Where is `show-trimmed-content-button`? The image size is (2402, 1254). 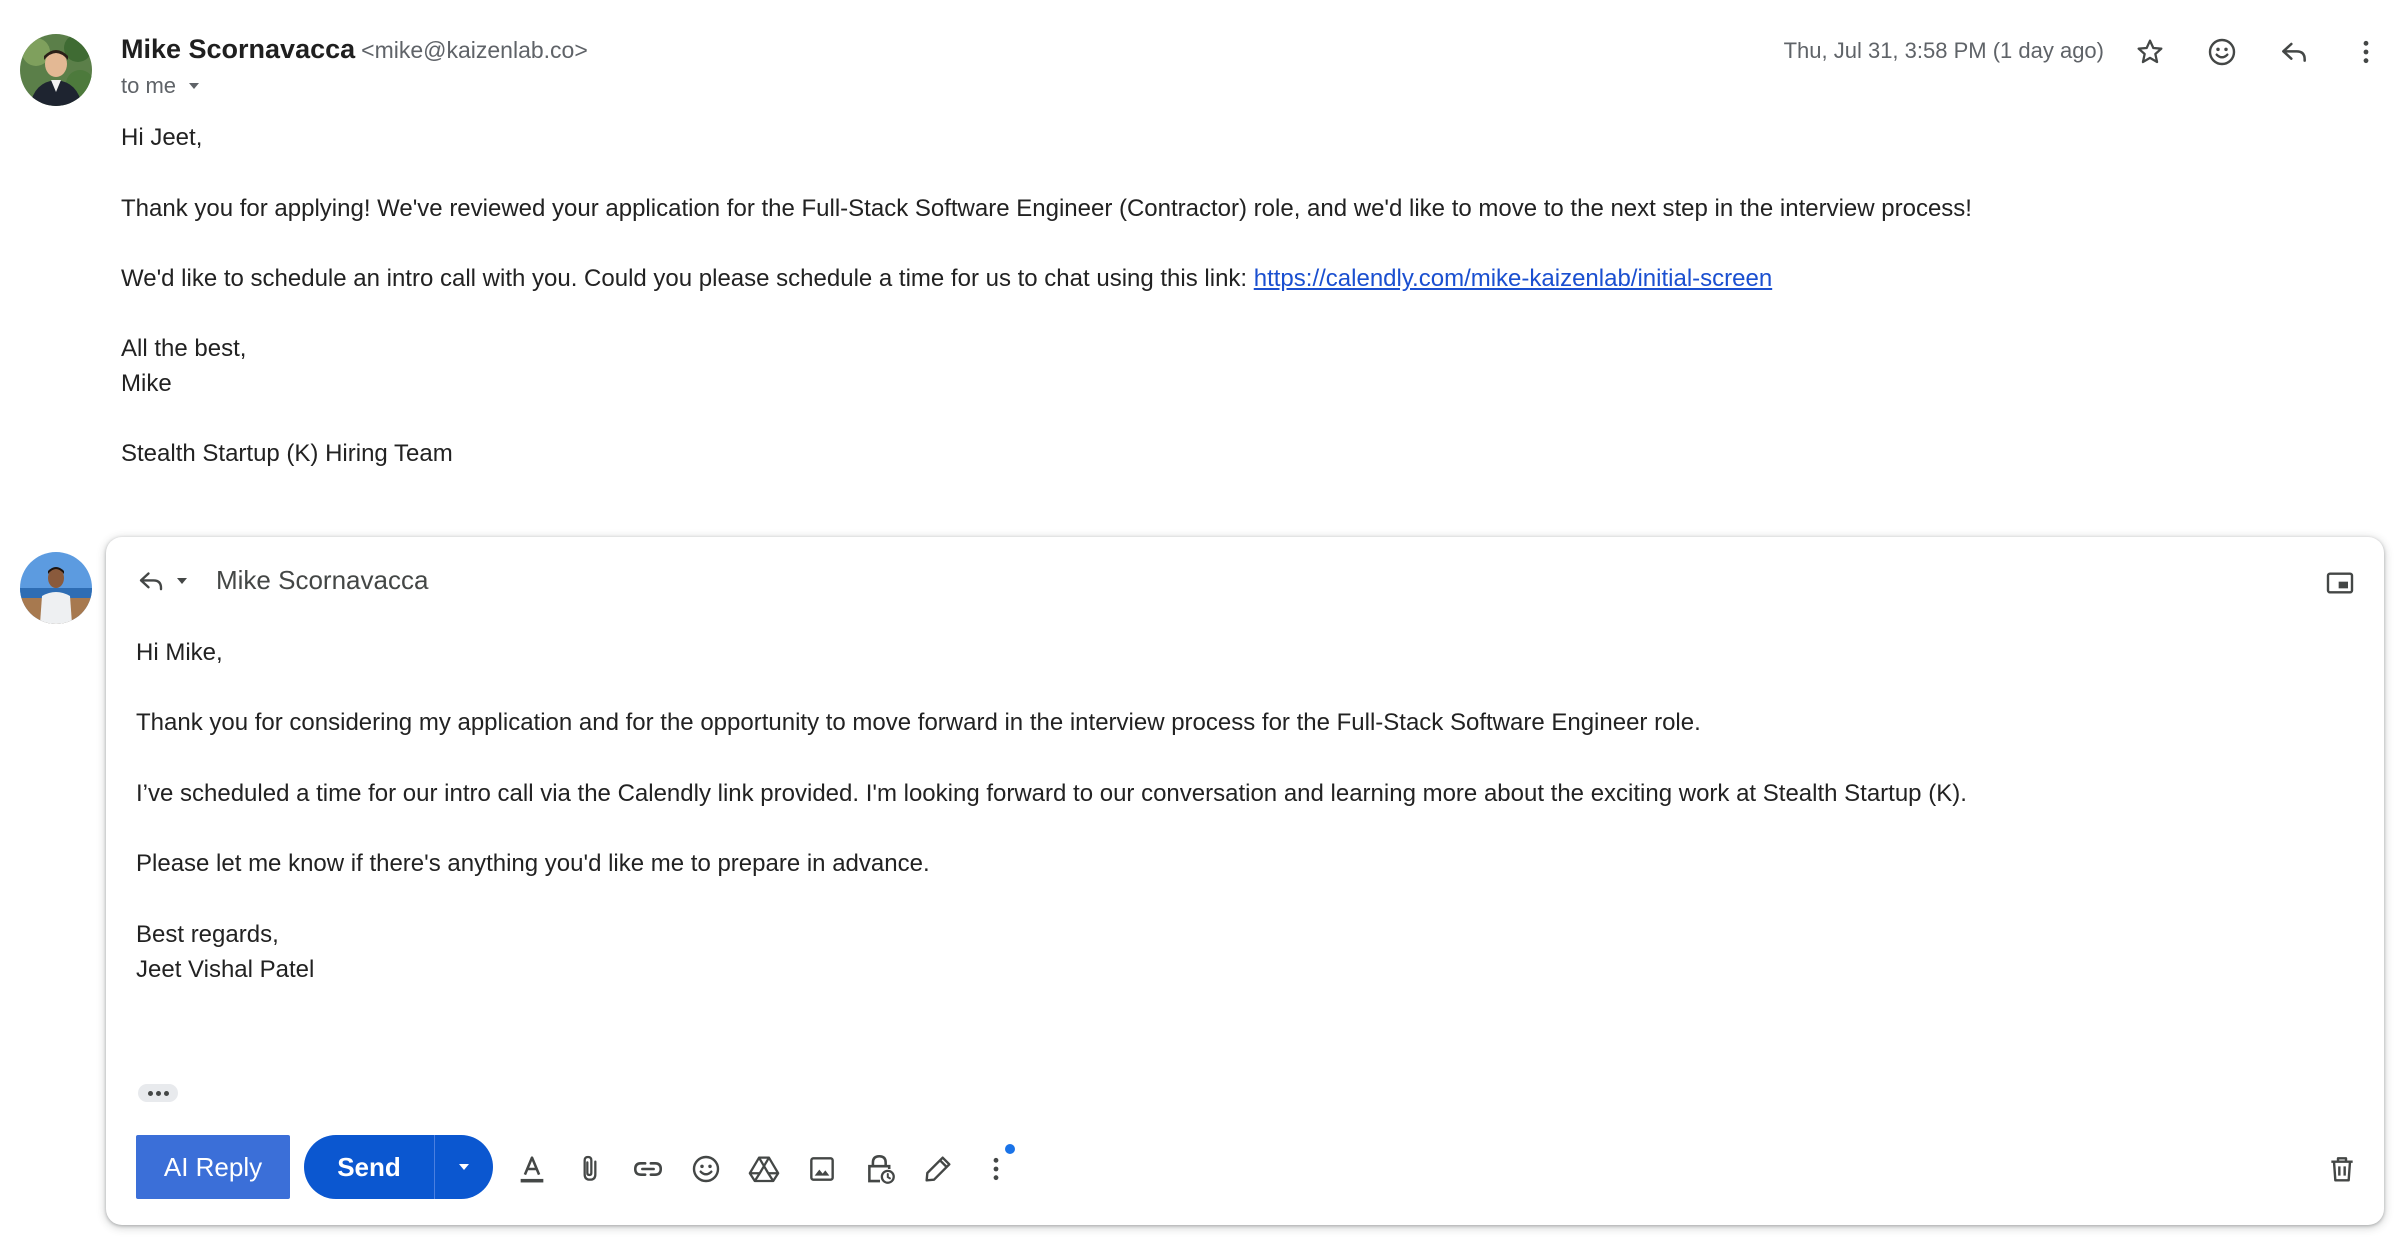 show-trimmed-content-button is located at coordinates (158, 1093).